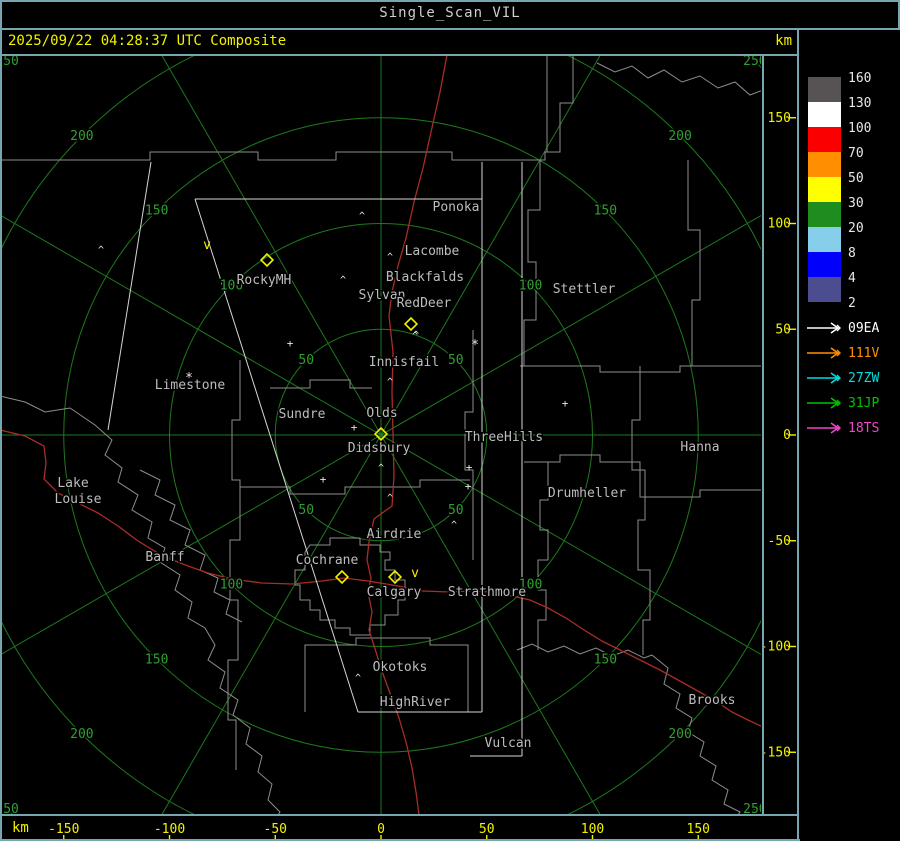 The height and width of the screenshot is (841, 900). Describe the element at coordinates (475, 345) in the screenshot. I see `town-marker: *` at that location.